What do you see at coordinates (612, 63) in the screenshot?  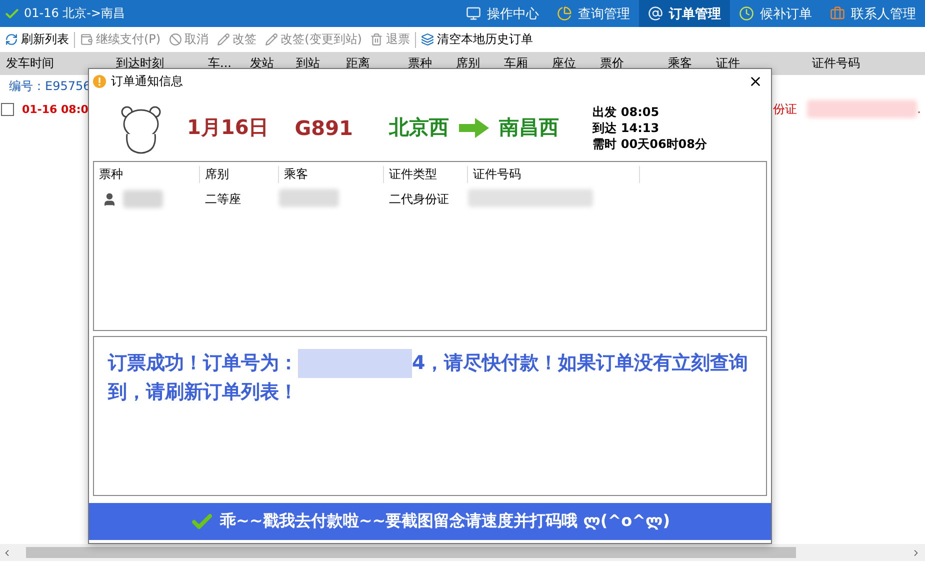 I see `column-header: 票价` at bounding box center [612, 63].